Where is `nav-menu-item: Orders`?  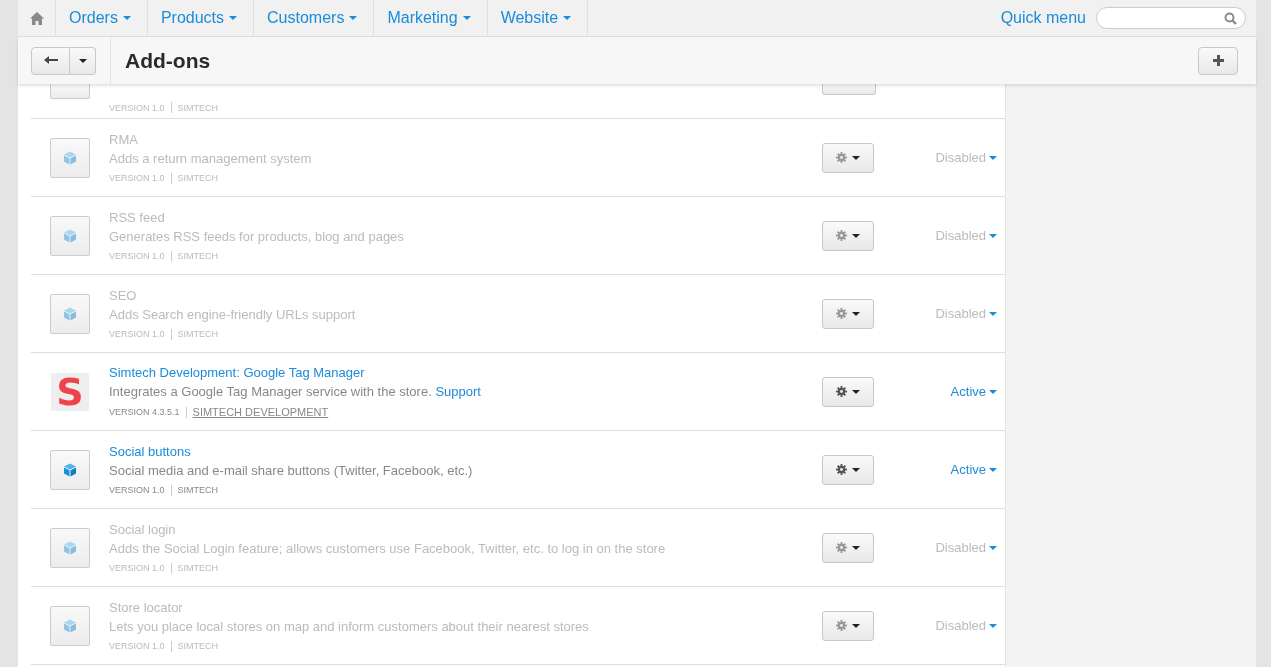 nav-menu-item: Orders is located at coordinates (102, 18).